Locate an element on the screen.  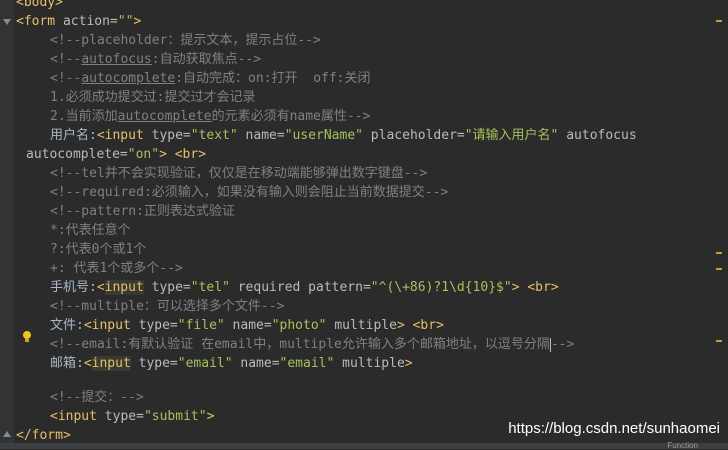
code-line: <!--placeholder：提示文本，提示占位--> is located at coordinates (185, 40).